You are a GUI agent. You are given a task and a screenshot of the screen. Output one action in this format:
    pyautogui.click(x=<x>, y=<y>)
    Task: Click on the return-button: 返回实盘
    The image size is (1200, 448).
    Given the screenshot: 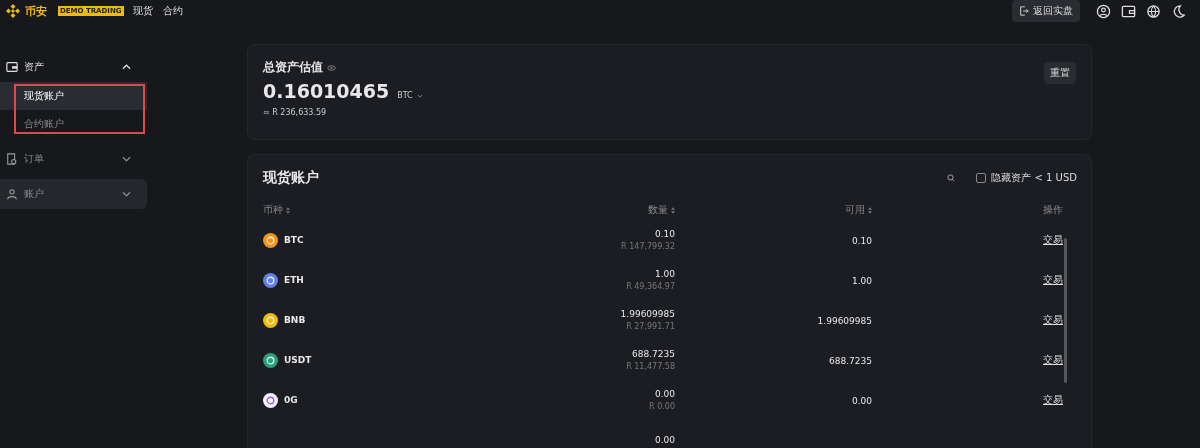 What is the action you would take?
    pyautogui.click(x=1046, y=11)
    